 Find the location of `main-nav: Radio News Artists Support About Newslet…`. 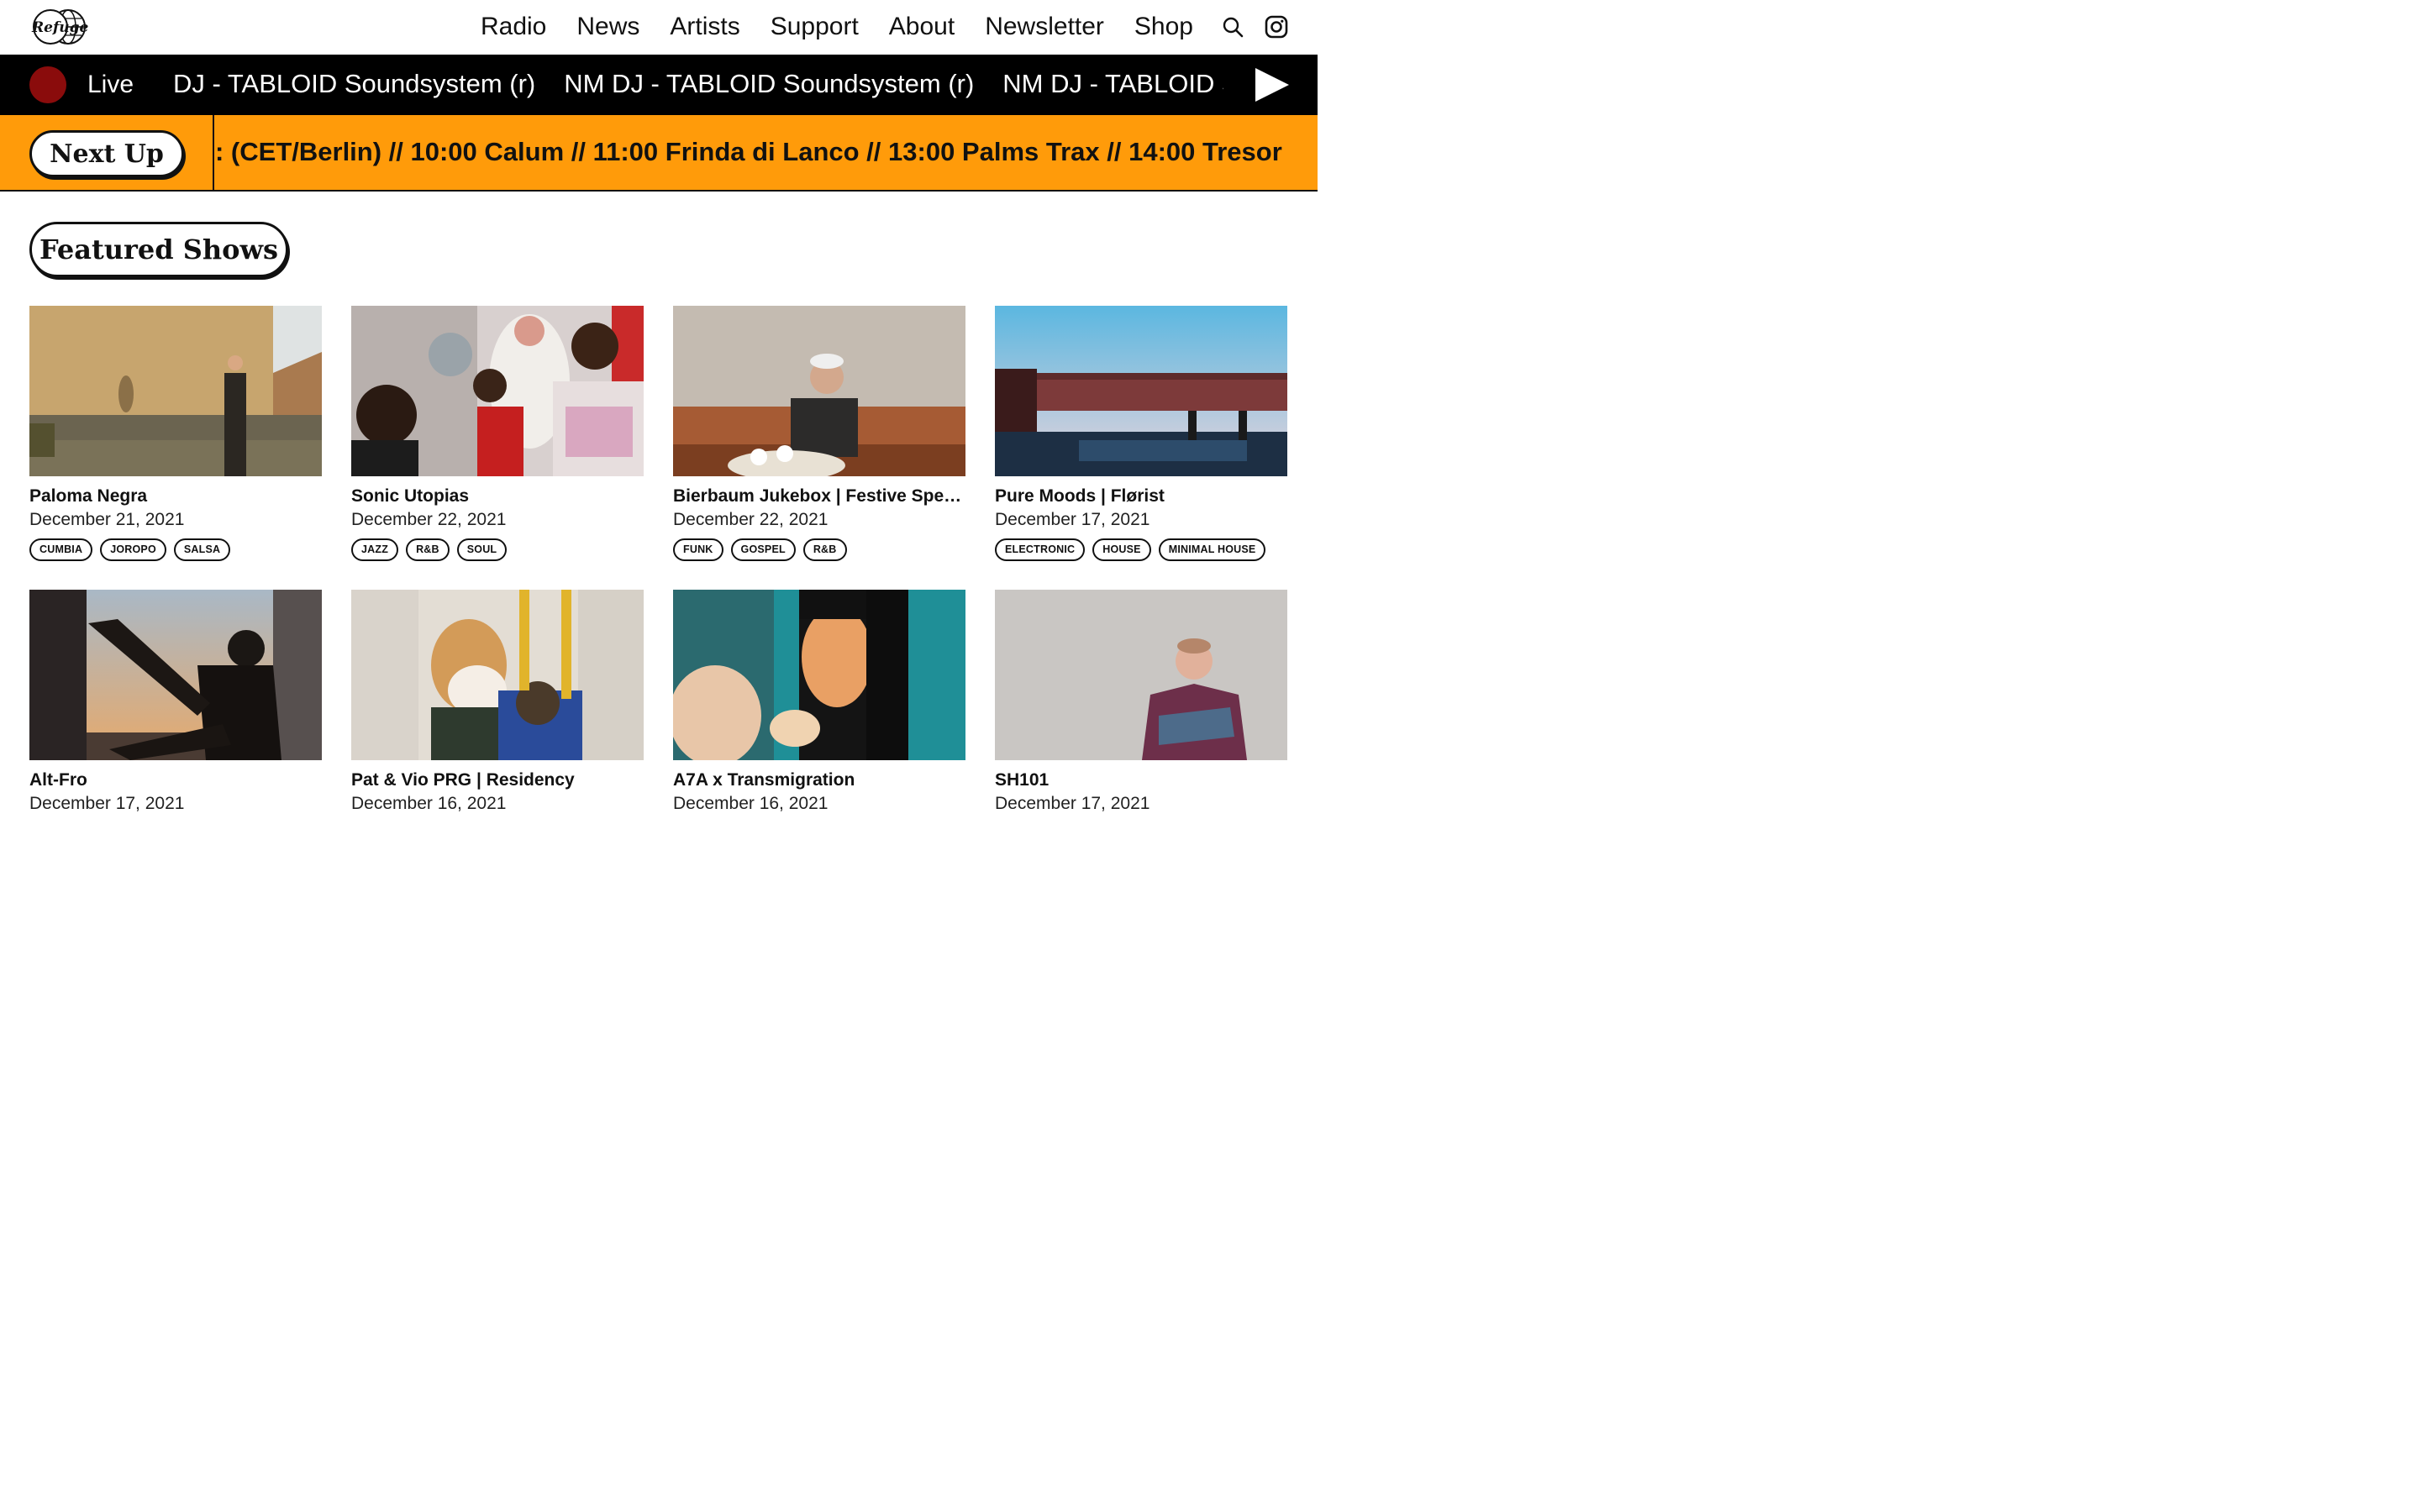

main-nav: Radio News Artists Support About Newslet… is located at coordinates (837, 26).